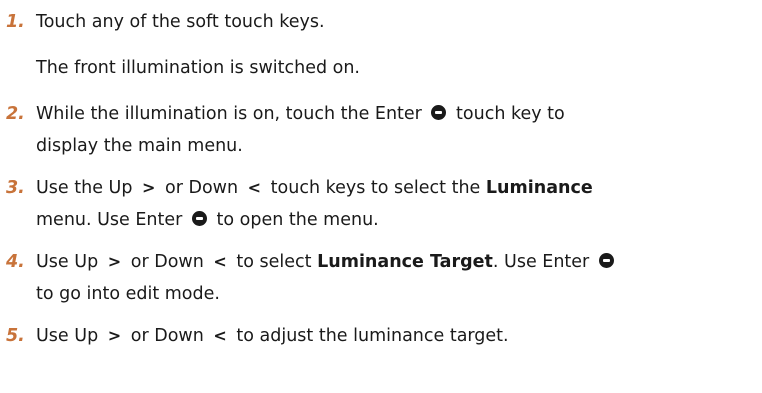 This screenshot has width=762, height=393. Describe the element at coordinates (128, 294) in the screenshot. I see `step-text-part: to go into edit mode.` at that location.